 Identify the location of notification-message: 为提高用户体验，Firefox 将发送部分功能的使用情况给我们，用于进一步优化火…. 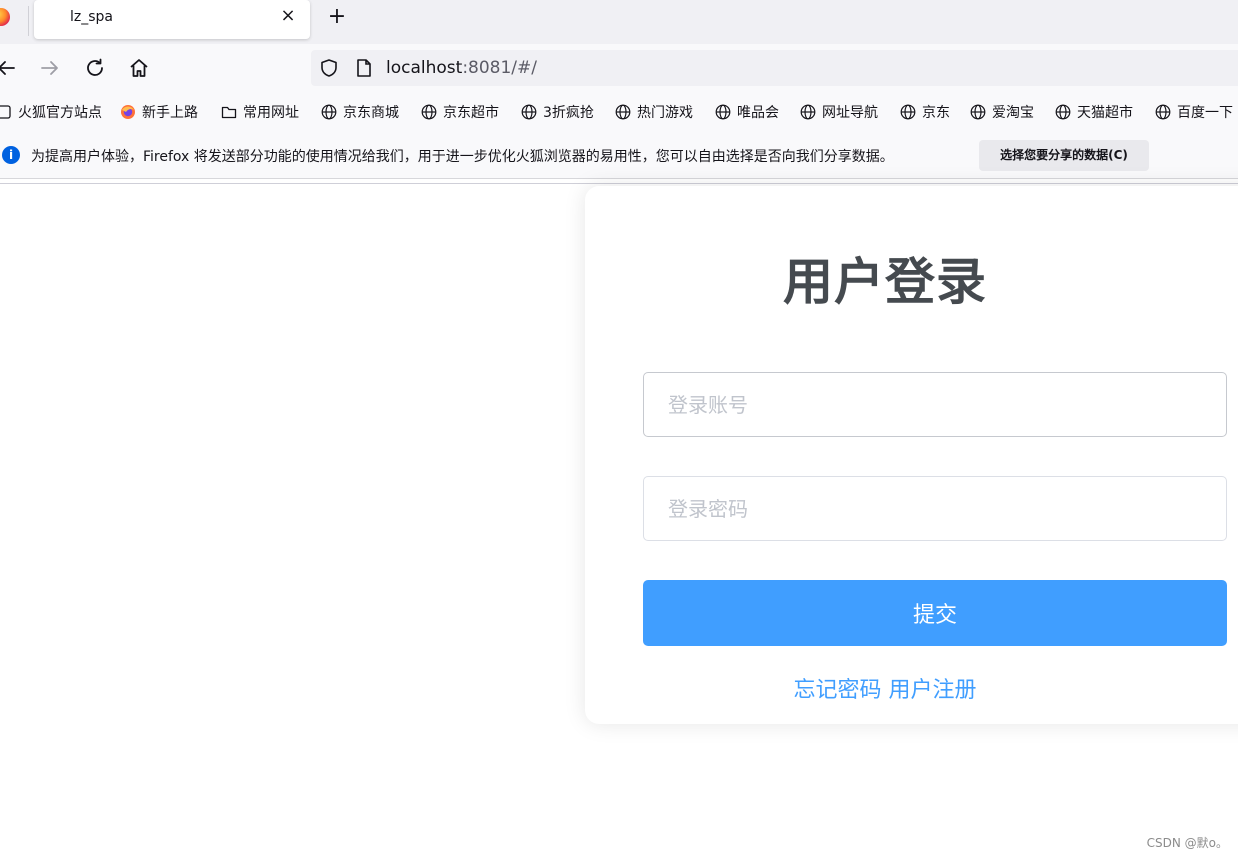
(462, 157).